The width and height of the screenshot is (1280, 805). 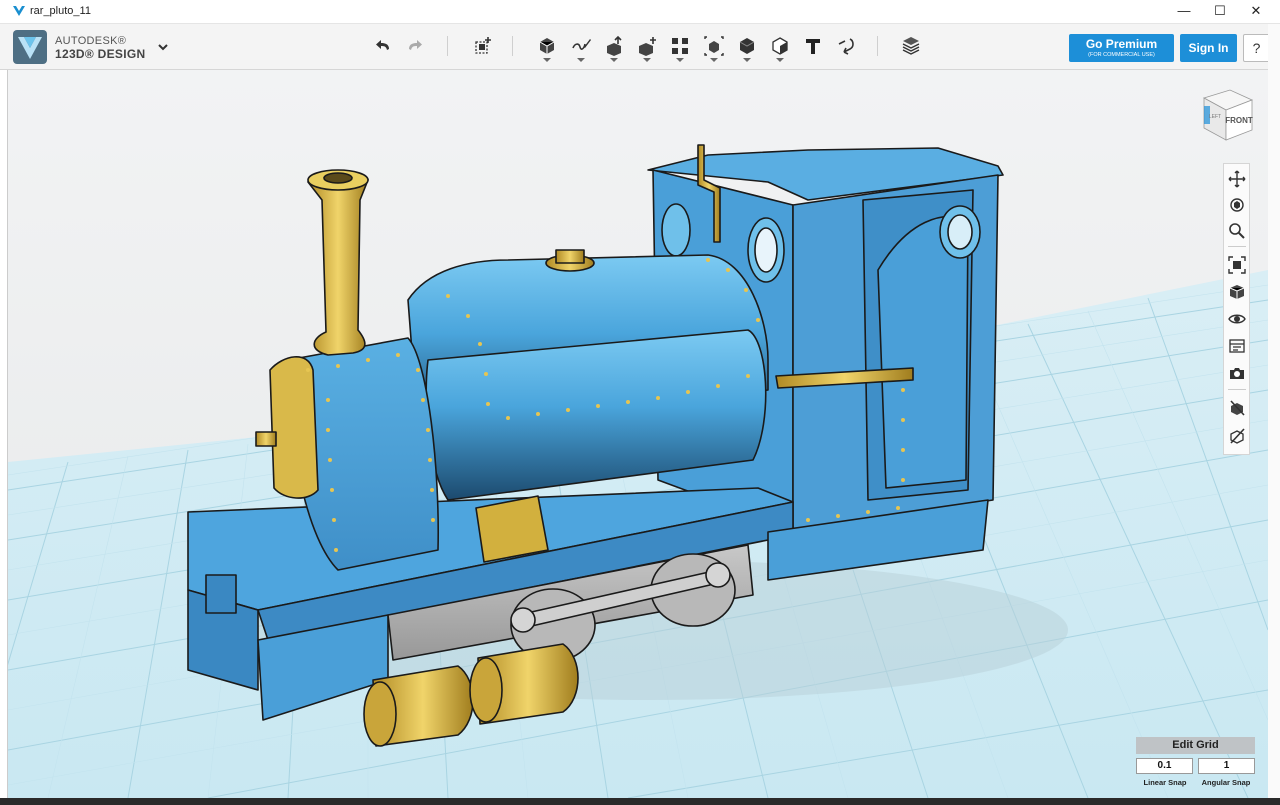 What do you see at coordinates (1256, 48) in the screenshot?
I see `help-button: ?` at bounding box center [1256, 48].